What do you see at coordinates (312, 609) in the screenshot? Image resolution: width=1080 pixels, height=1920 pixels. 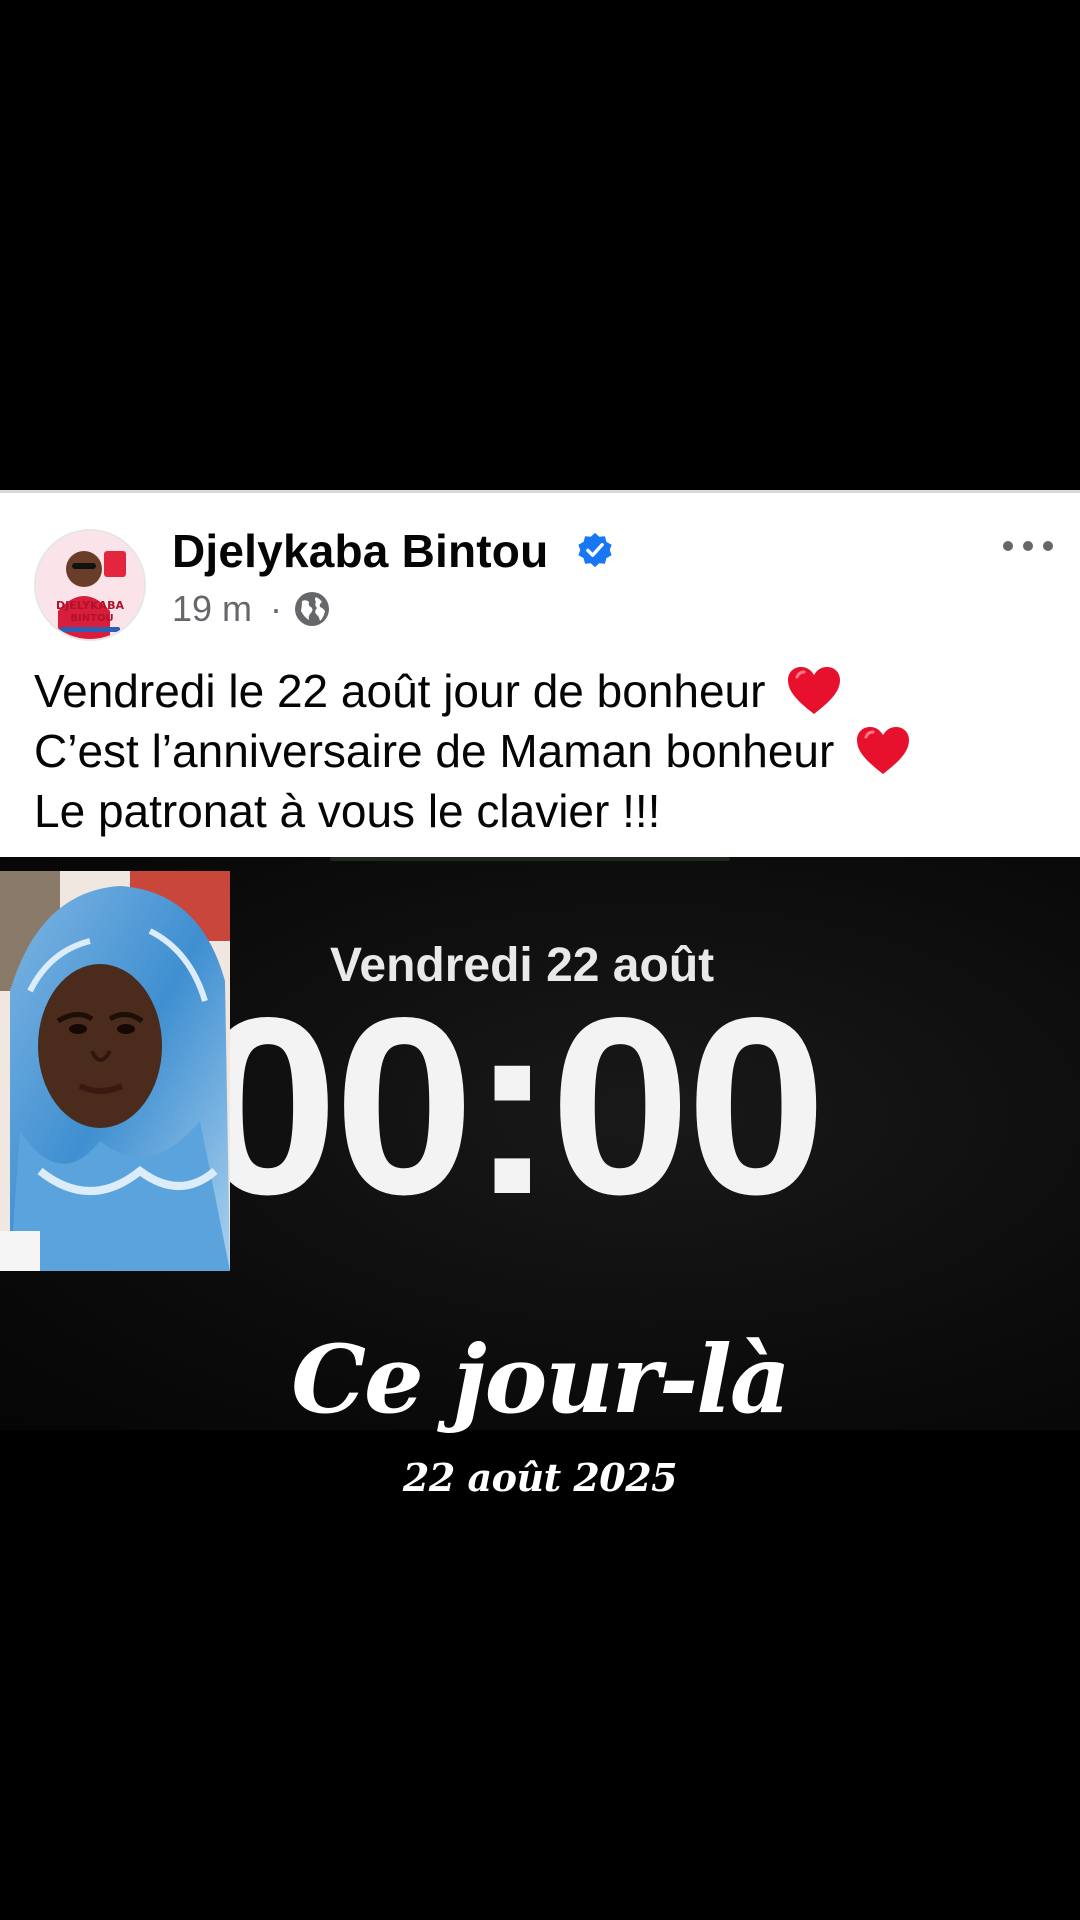 I see `globe-icon` at bounding box center [312, 609].